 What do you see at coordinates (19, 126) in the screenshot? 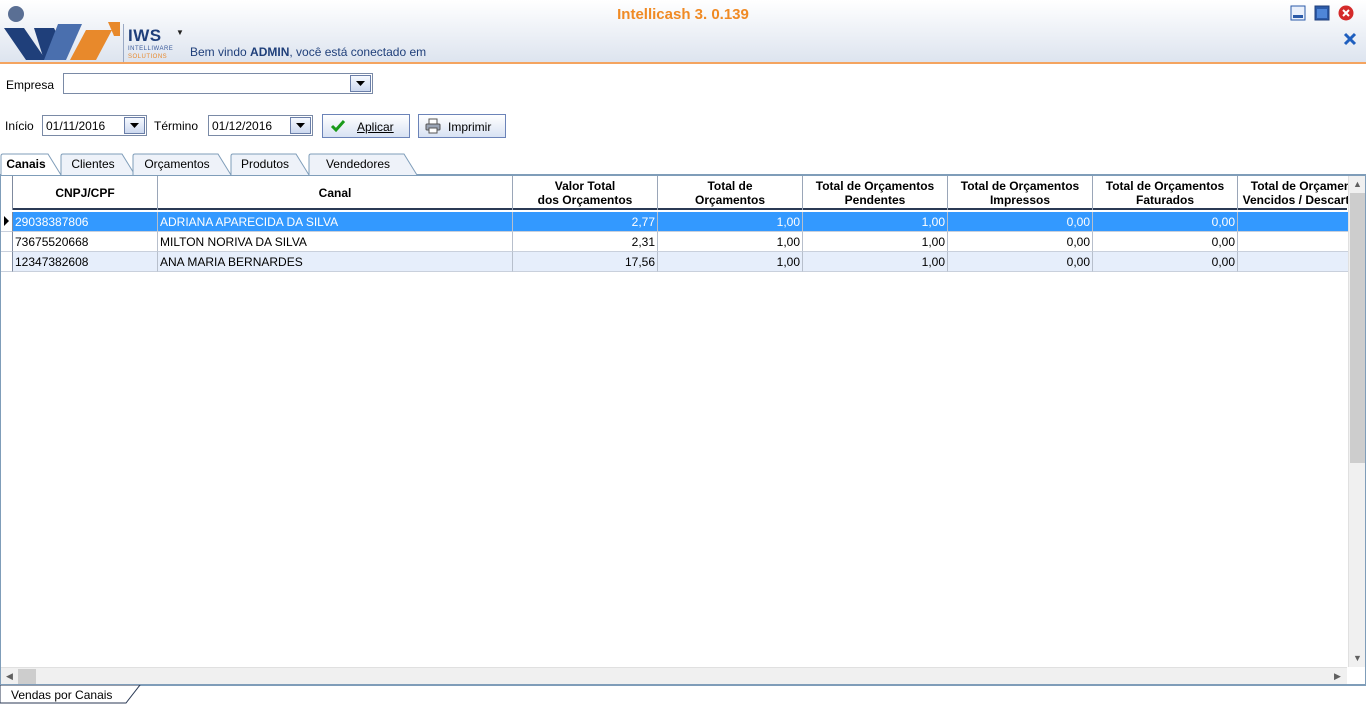
I see `inicio-label: Início` at bounding box center [19, 126].